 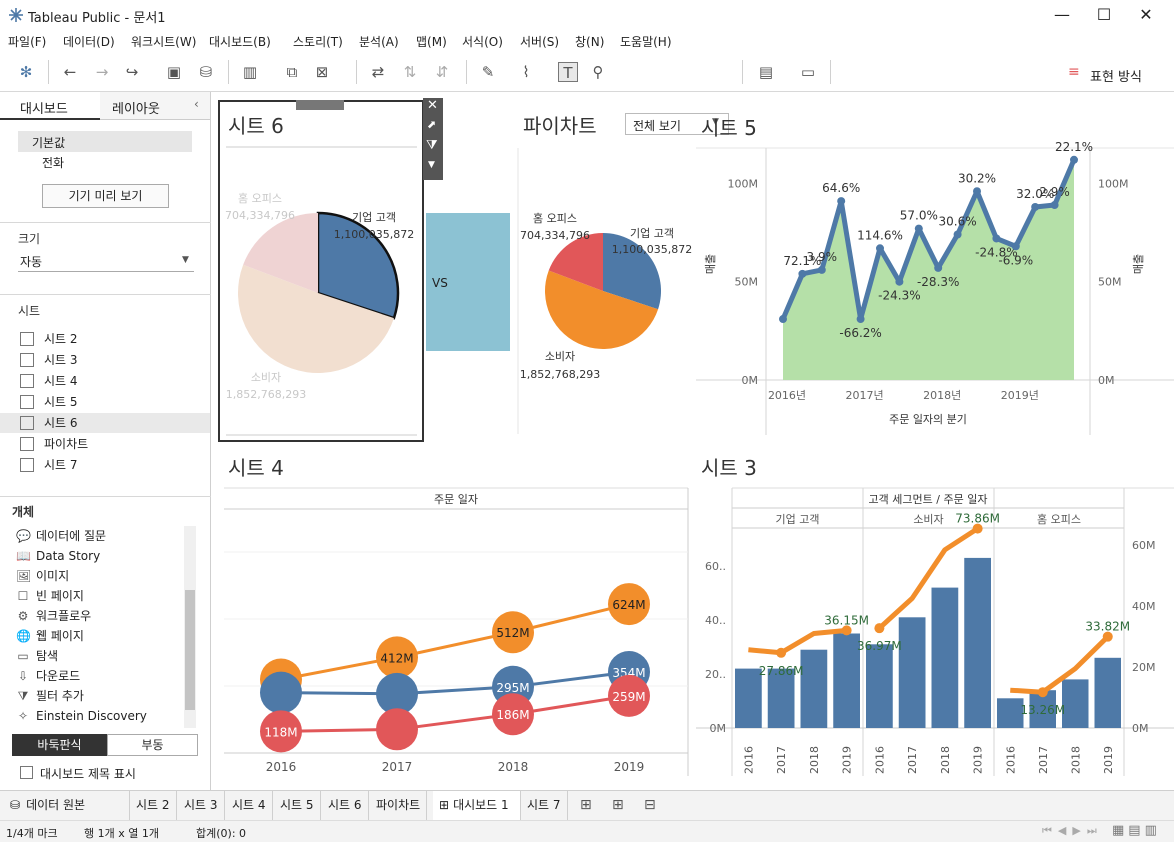 I want to click on attach-icon: ⌇, so click(x=526, y=72).